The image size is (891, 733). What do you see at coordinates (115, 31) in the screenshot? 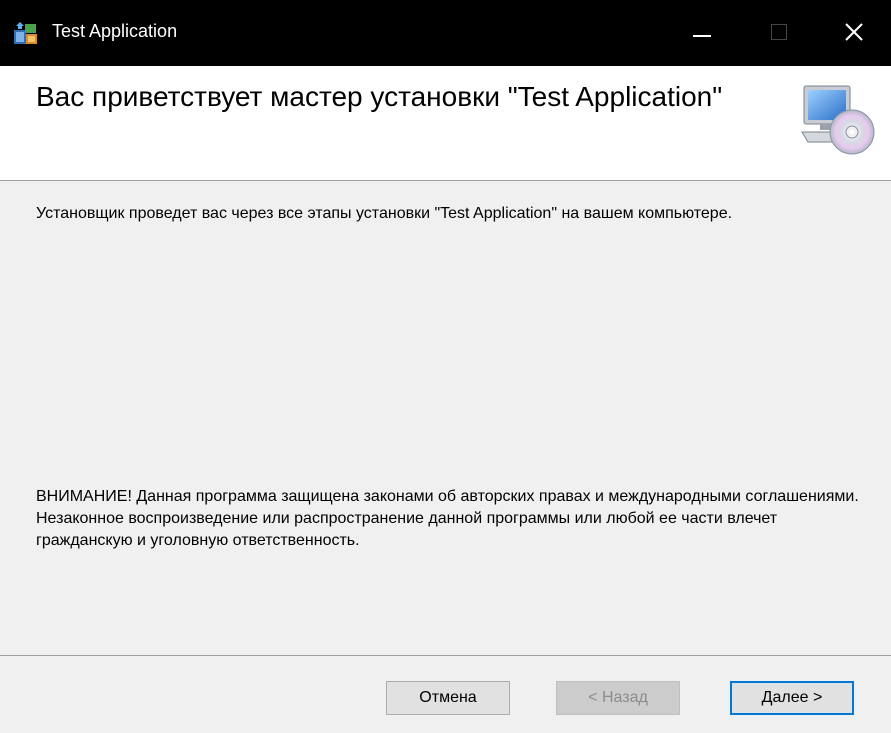
I see `window-title: Test Application` at bounding box center [115, 31].